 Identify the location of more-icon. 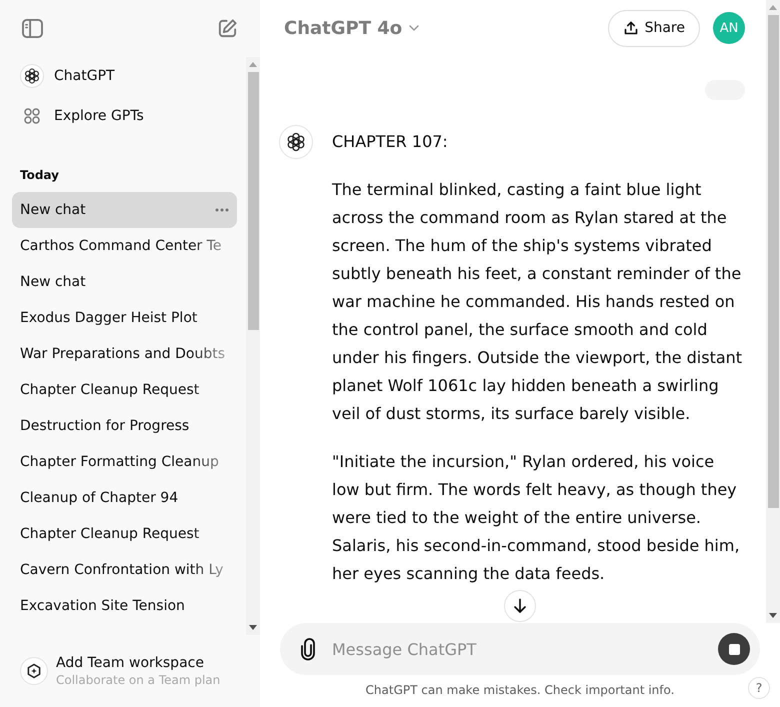
(222, 210).